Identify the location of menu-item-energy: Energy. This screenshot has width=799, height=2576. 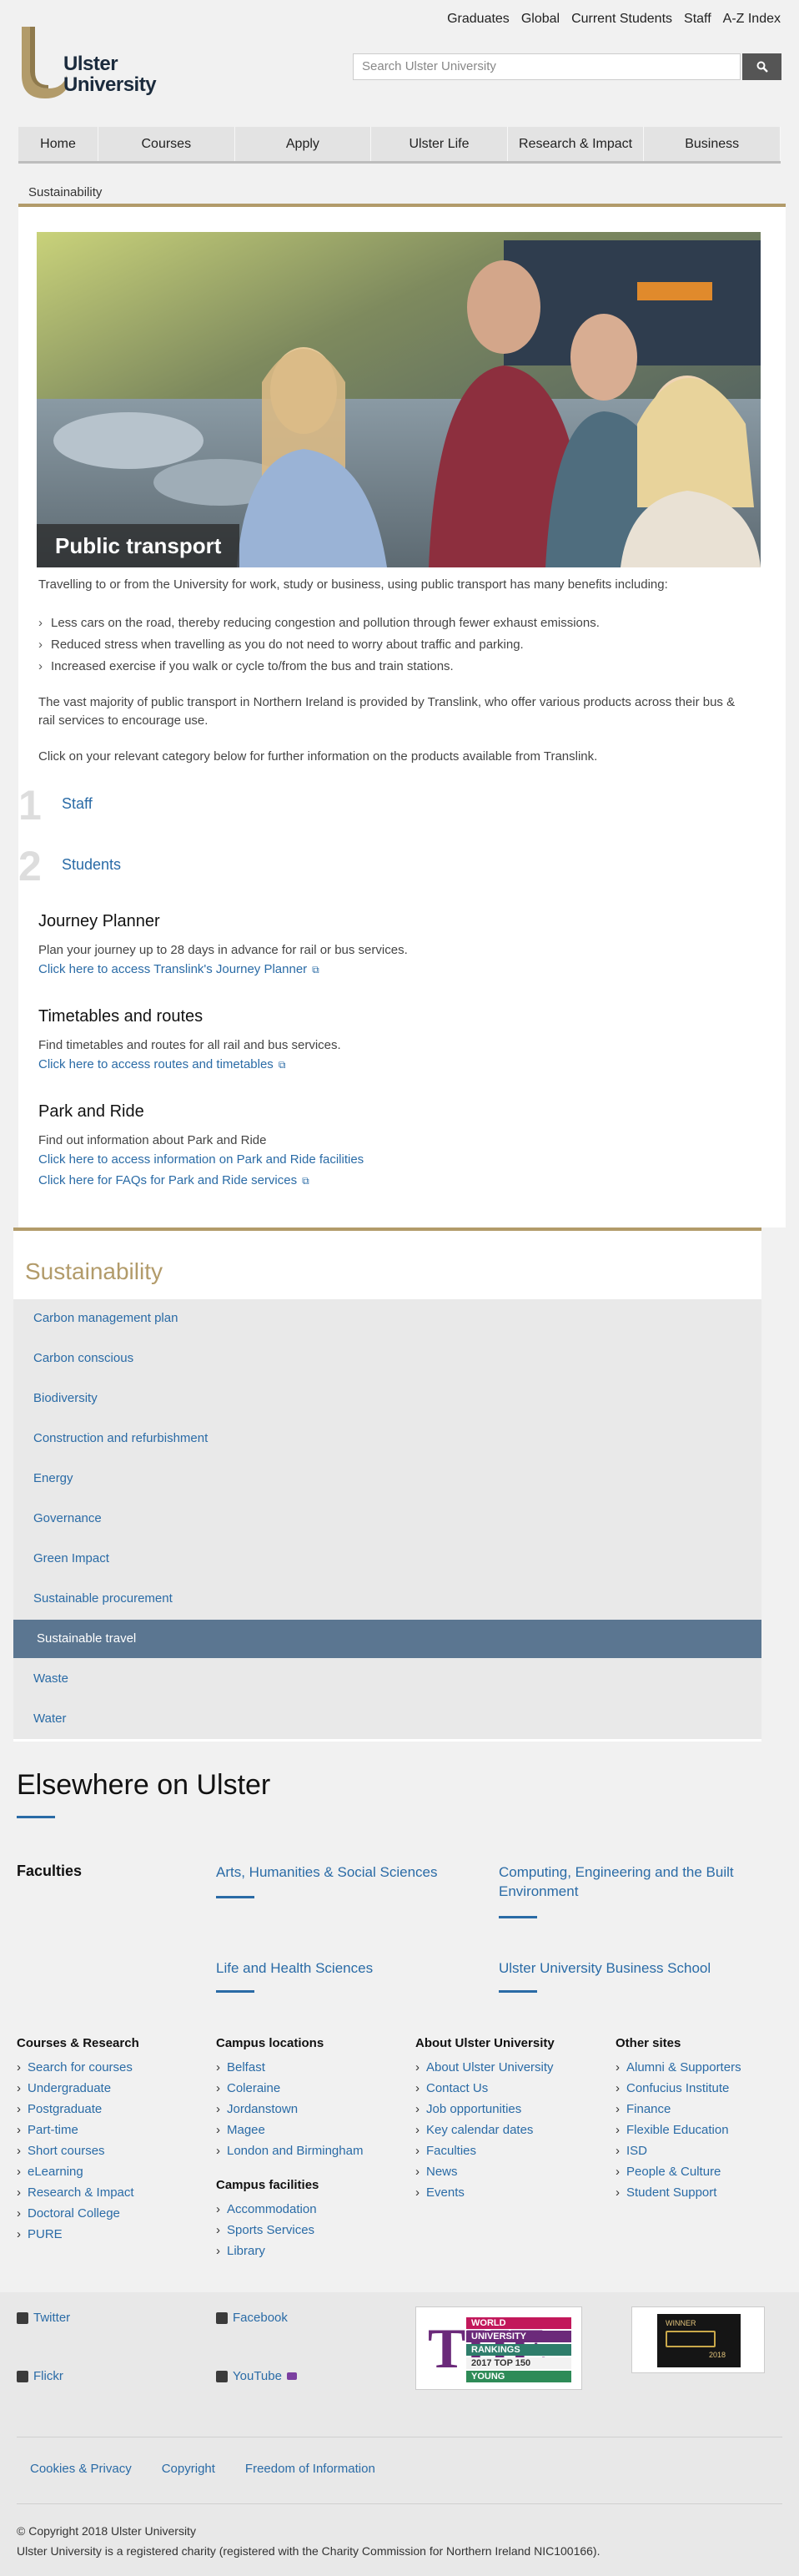
(387, 1478).